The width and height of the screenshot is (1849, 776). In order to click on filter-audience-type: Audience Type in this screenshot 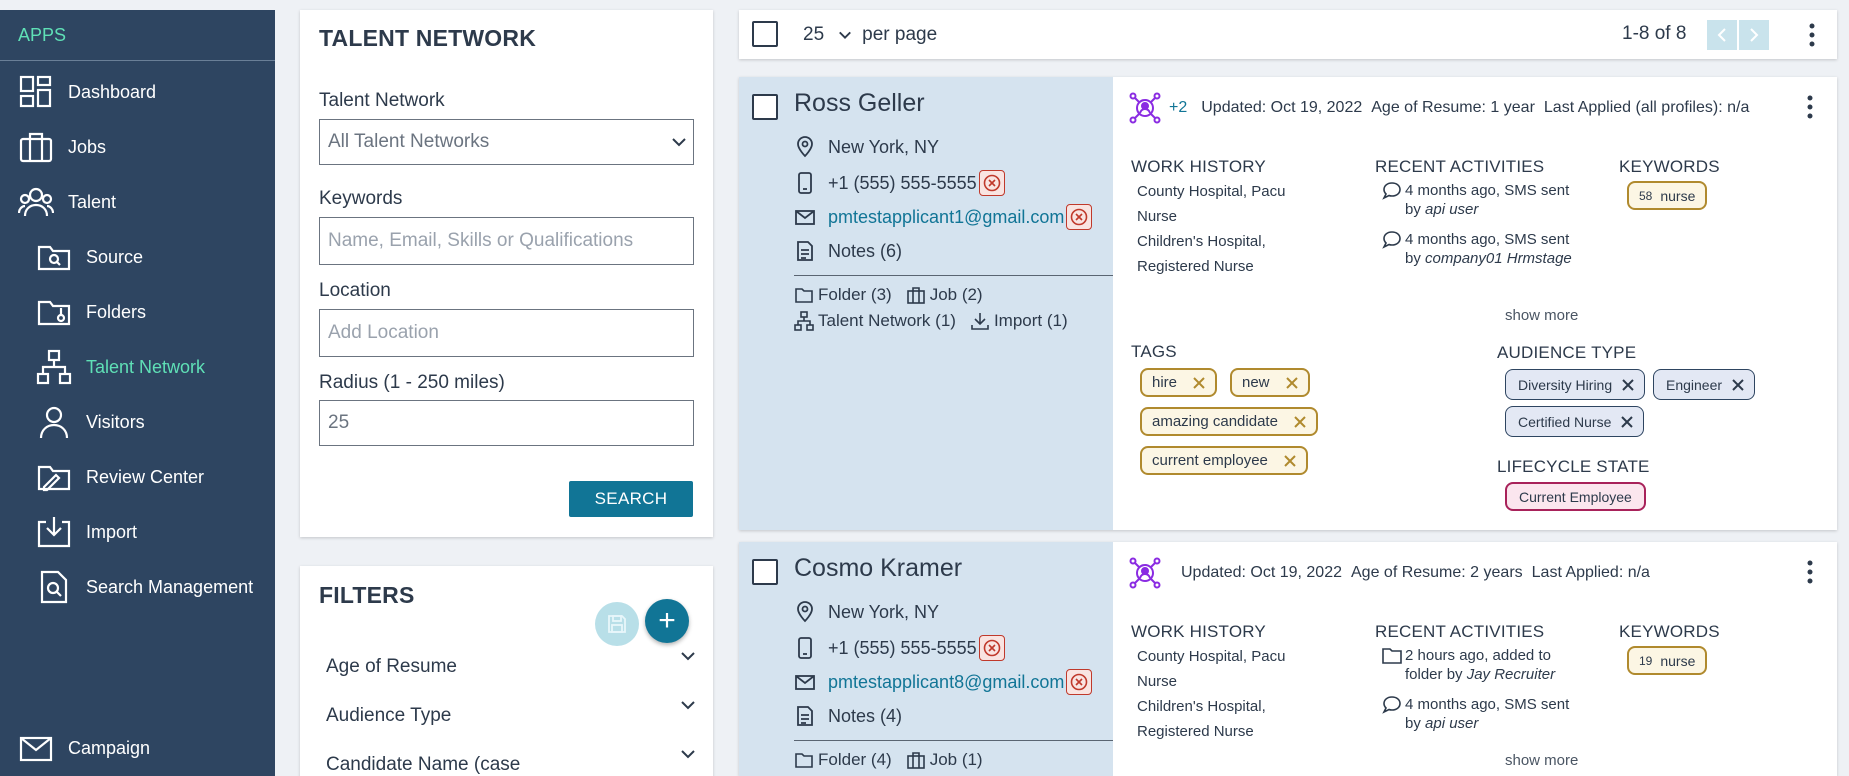, I will do `click(511, 714)`.